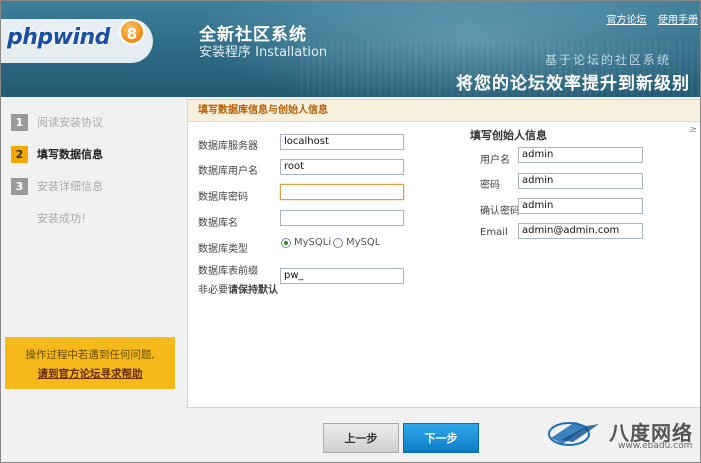  Describe the element at coordinates (132, 32) in the screenshot. I see `logo-version-badge: 8` at that location.